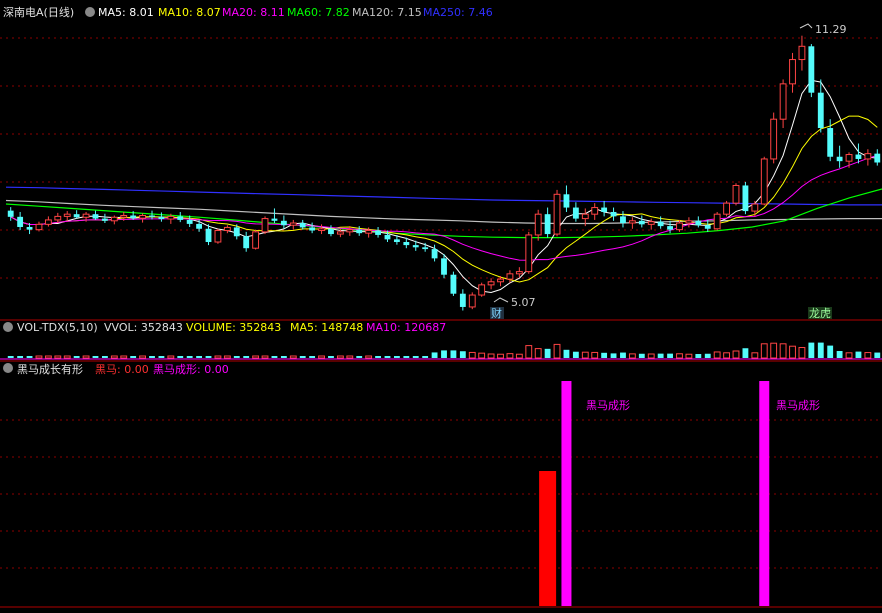 The image size is (882, 613). Describe the element at coordinates (38, 12) in the screenshot. I see `stock-title: 深南电A(日线)` at that location.